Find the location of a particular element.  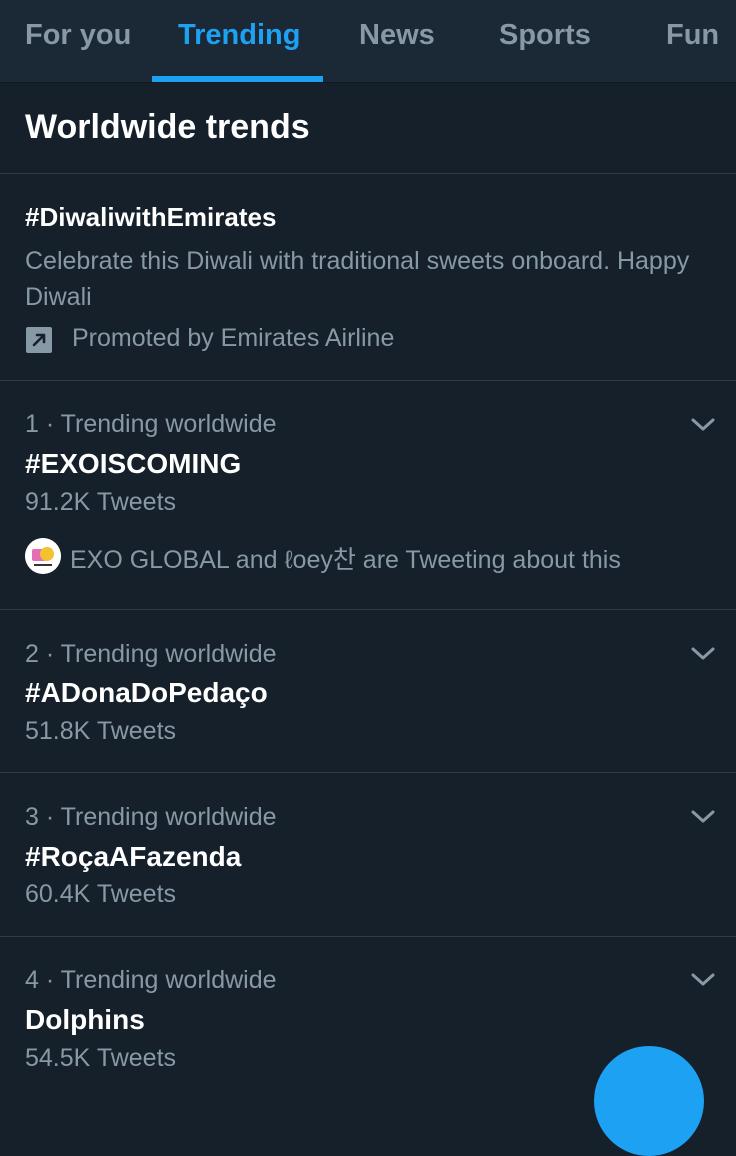

trend-name: Dolphins is located at coordinates (85, 1020).